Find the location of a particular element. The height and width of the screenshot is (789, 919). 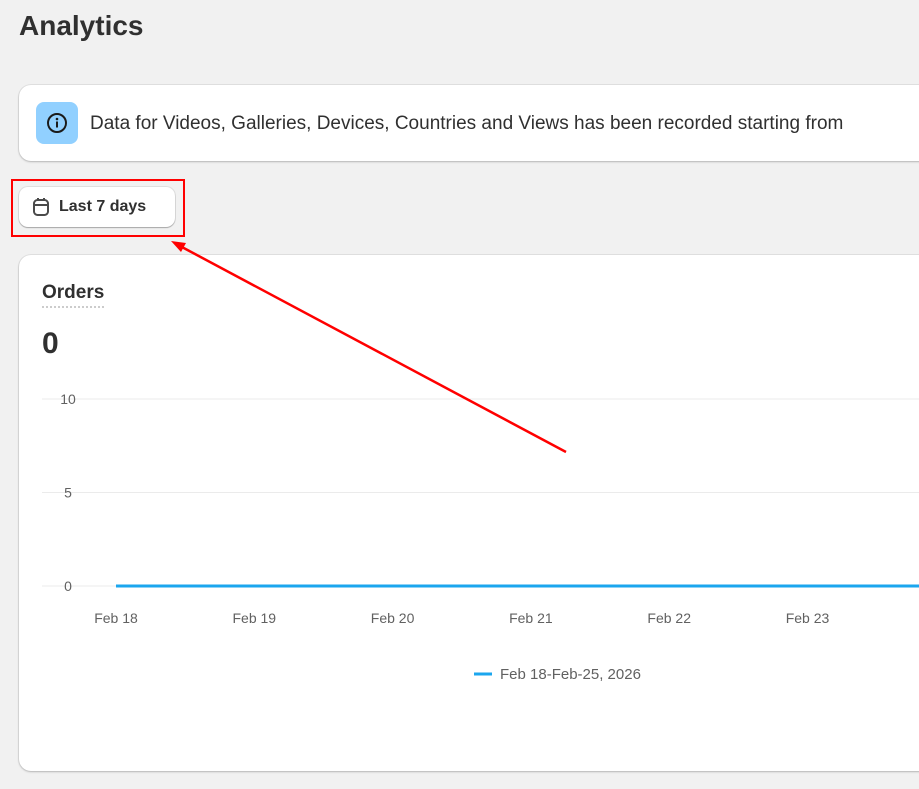

y-tick-label: 0 is located at coordinates (68, 586).